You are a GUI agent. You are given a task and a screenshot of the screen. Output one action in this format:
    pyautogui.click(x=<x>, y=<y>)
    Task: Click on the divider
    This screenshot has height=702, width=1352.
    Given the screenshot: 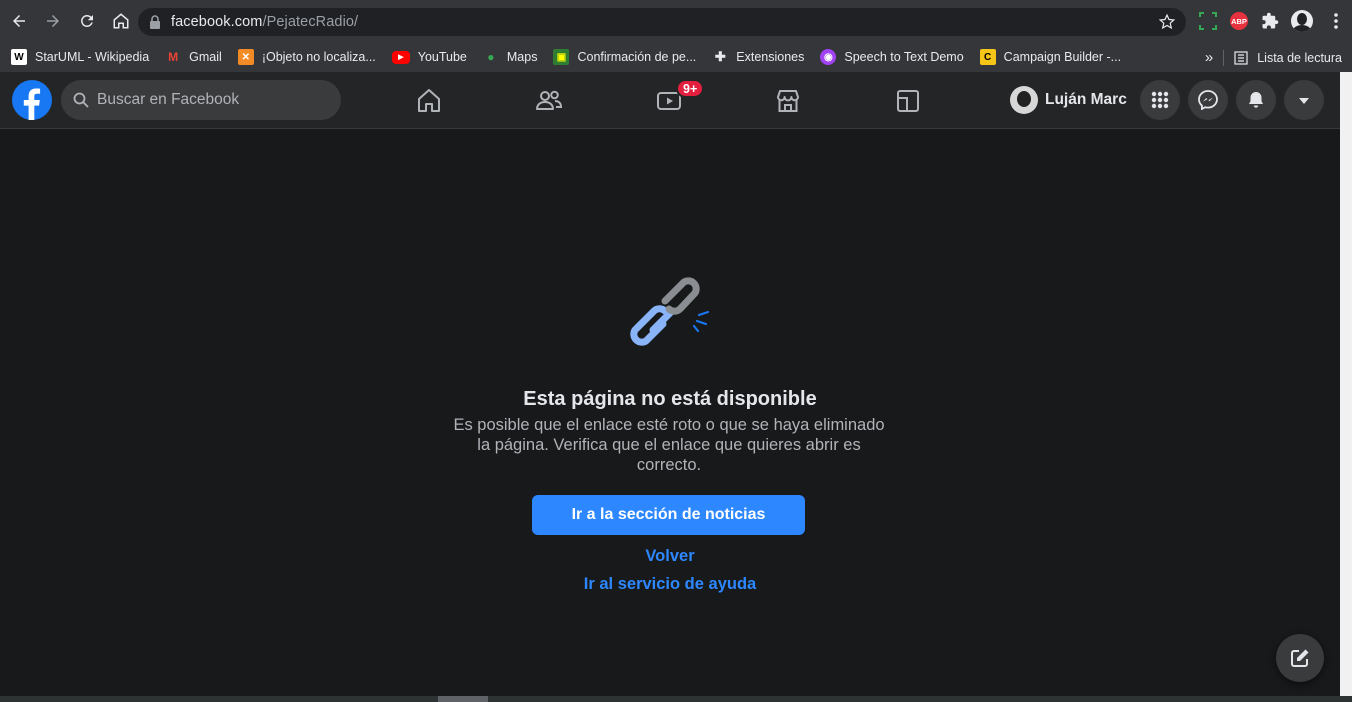 What is the action you would take?
    pyautogui.click(x=1224, y=57)
    